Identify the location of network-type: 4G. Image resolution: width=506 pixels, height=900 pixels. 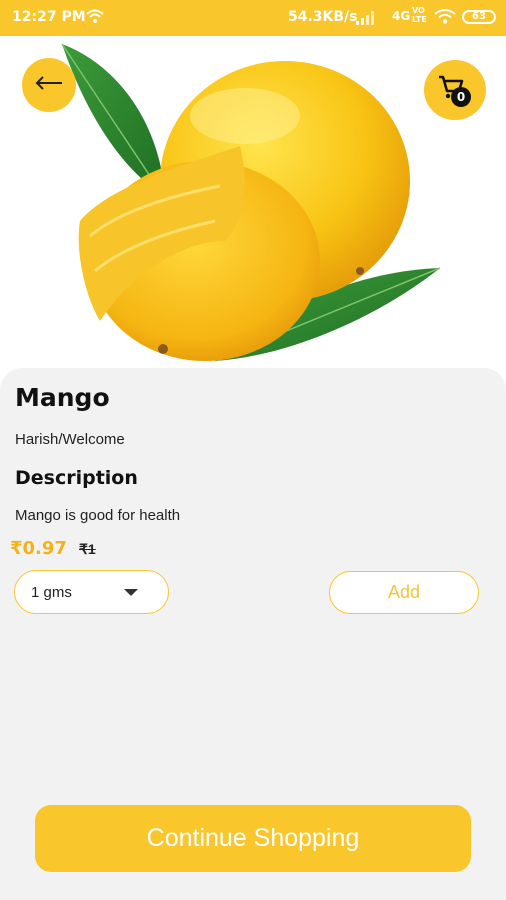
(401, 16).